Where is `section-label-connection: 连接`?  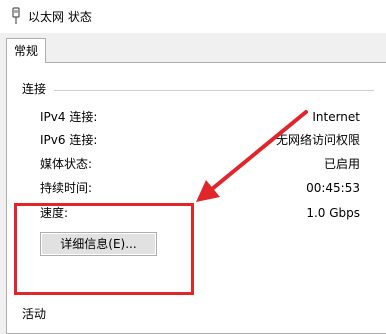 section-label-connection: 连接 is located at coordinates (34, 89).